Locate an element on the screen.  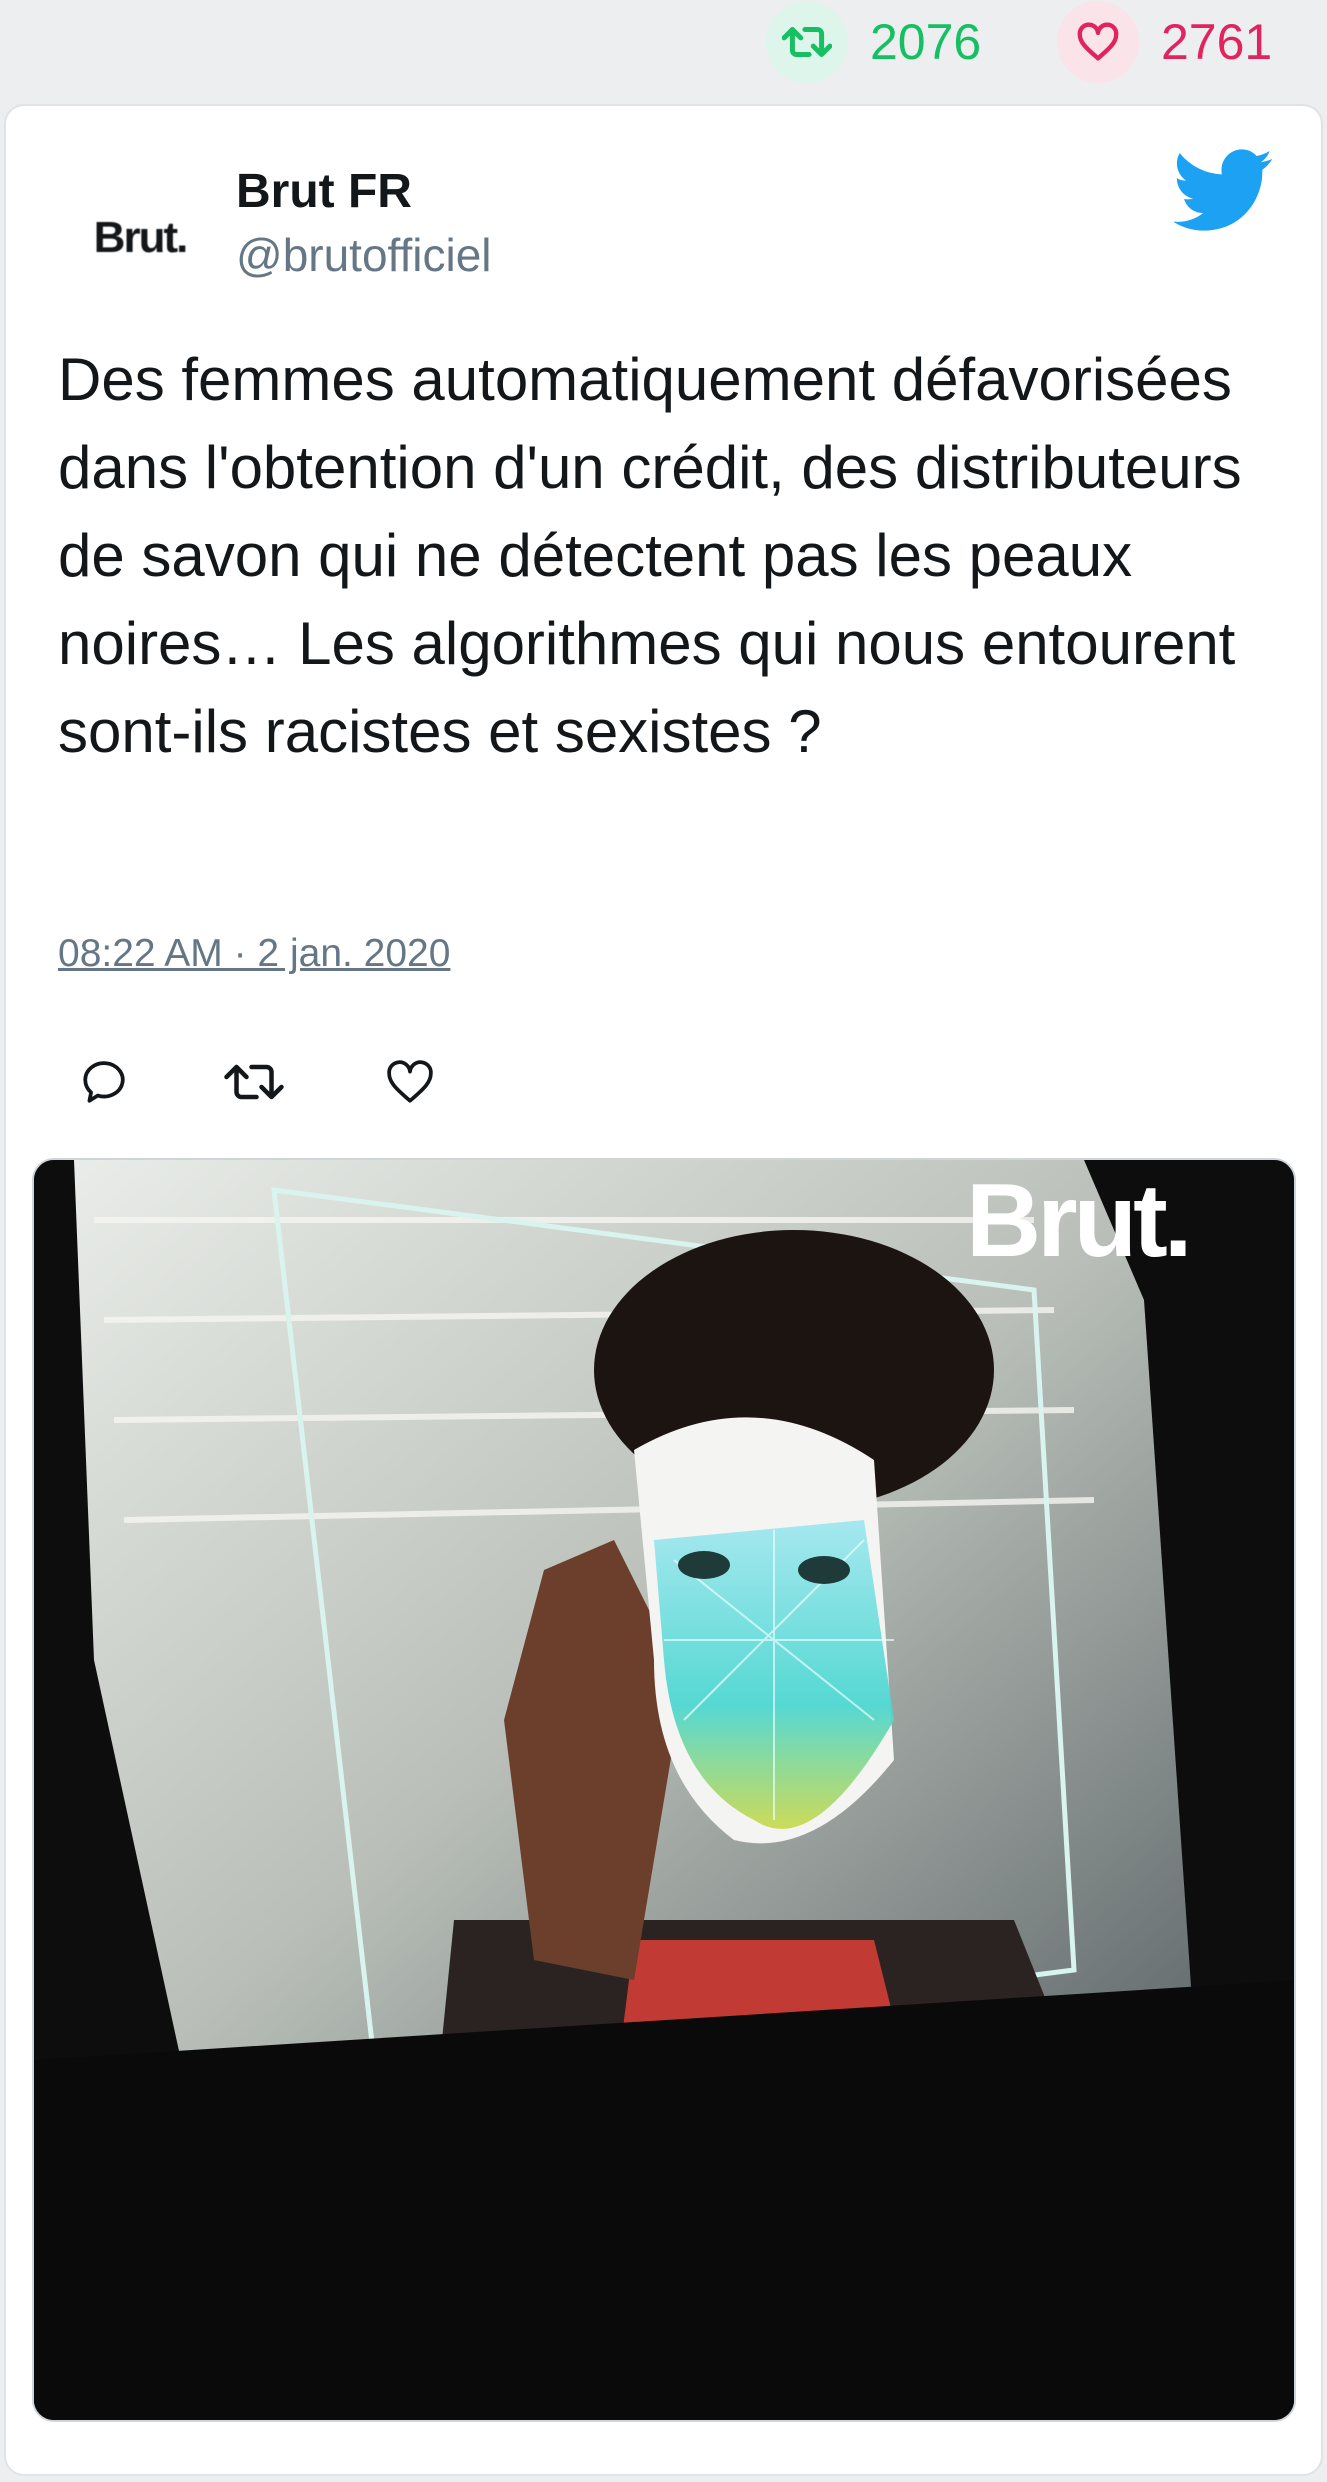
author-handle: @brutofficiel is located at coordinates (364, 255).